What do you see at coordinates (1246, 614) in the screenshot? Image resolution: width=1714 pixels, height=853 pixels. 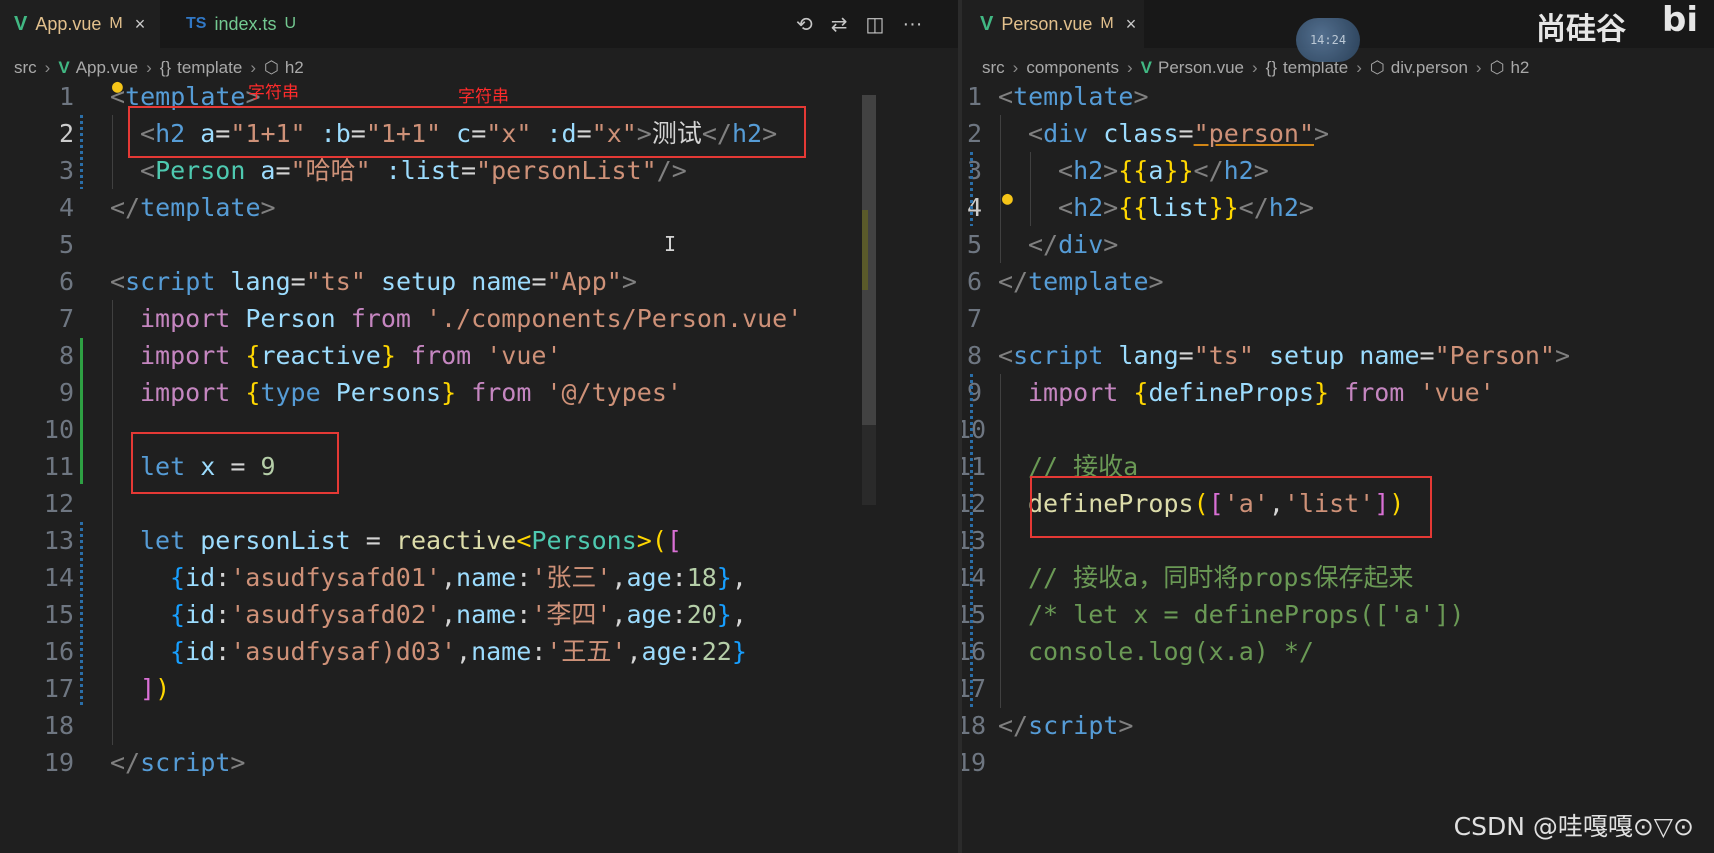 I see `code-text: /* let x = defineProps(['a'])` at bounding box center [1246, 614].